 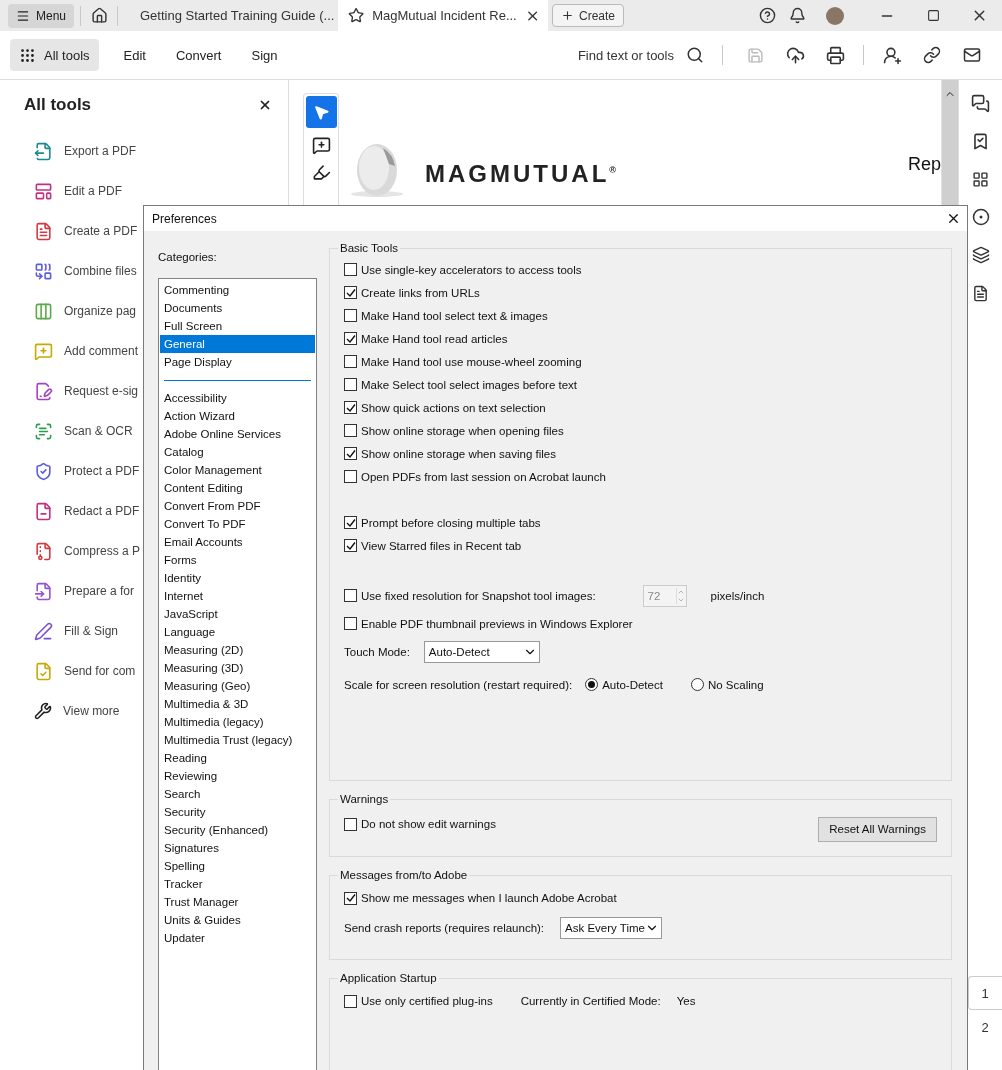 What do you see at coordinates (237, 578) in the screenshot?
I see `category-item: Identity` at bounding box center [237, 578].